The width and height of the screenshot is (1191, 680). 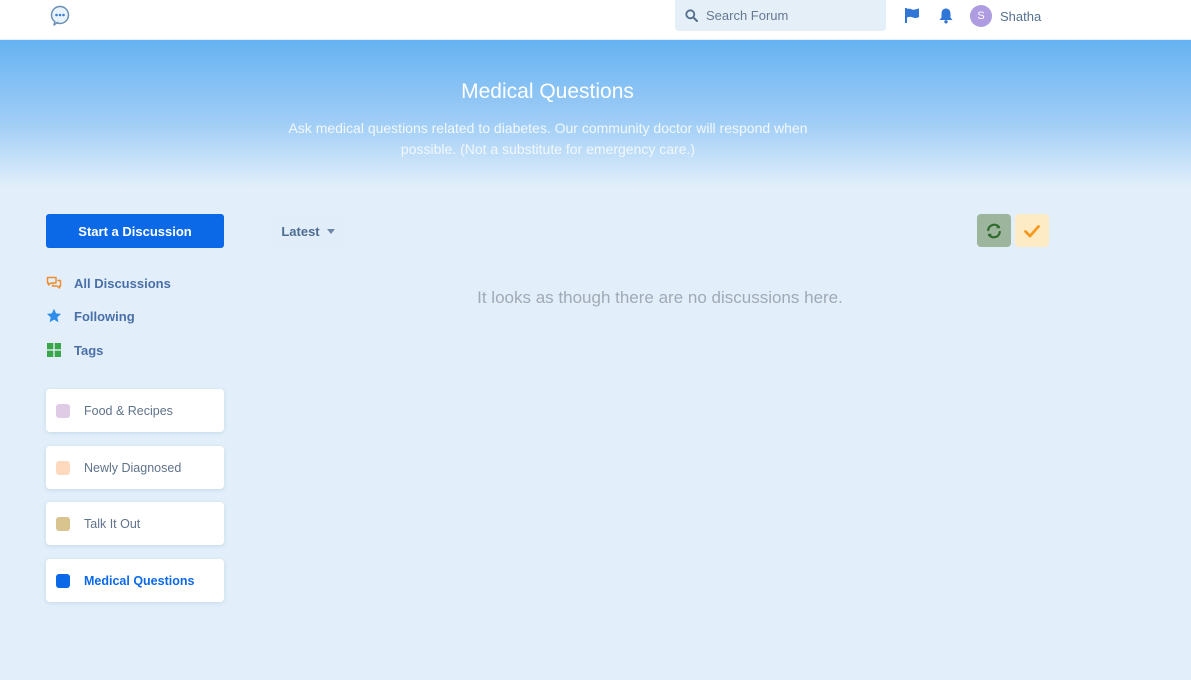 I want to click on refresh-icon, so click(x=994, y=230).